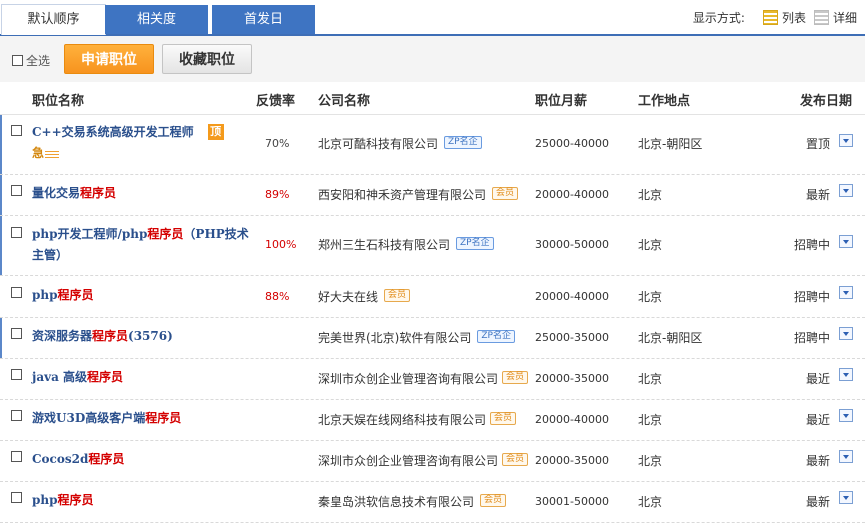  I want to click on tab-default-order: 默认顺序, so click(53, 19).